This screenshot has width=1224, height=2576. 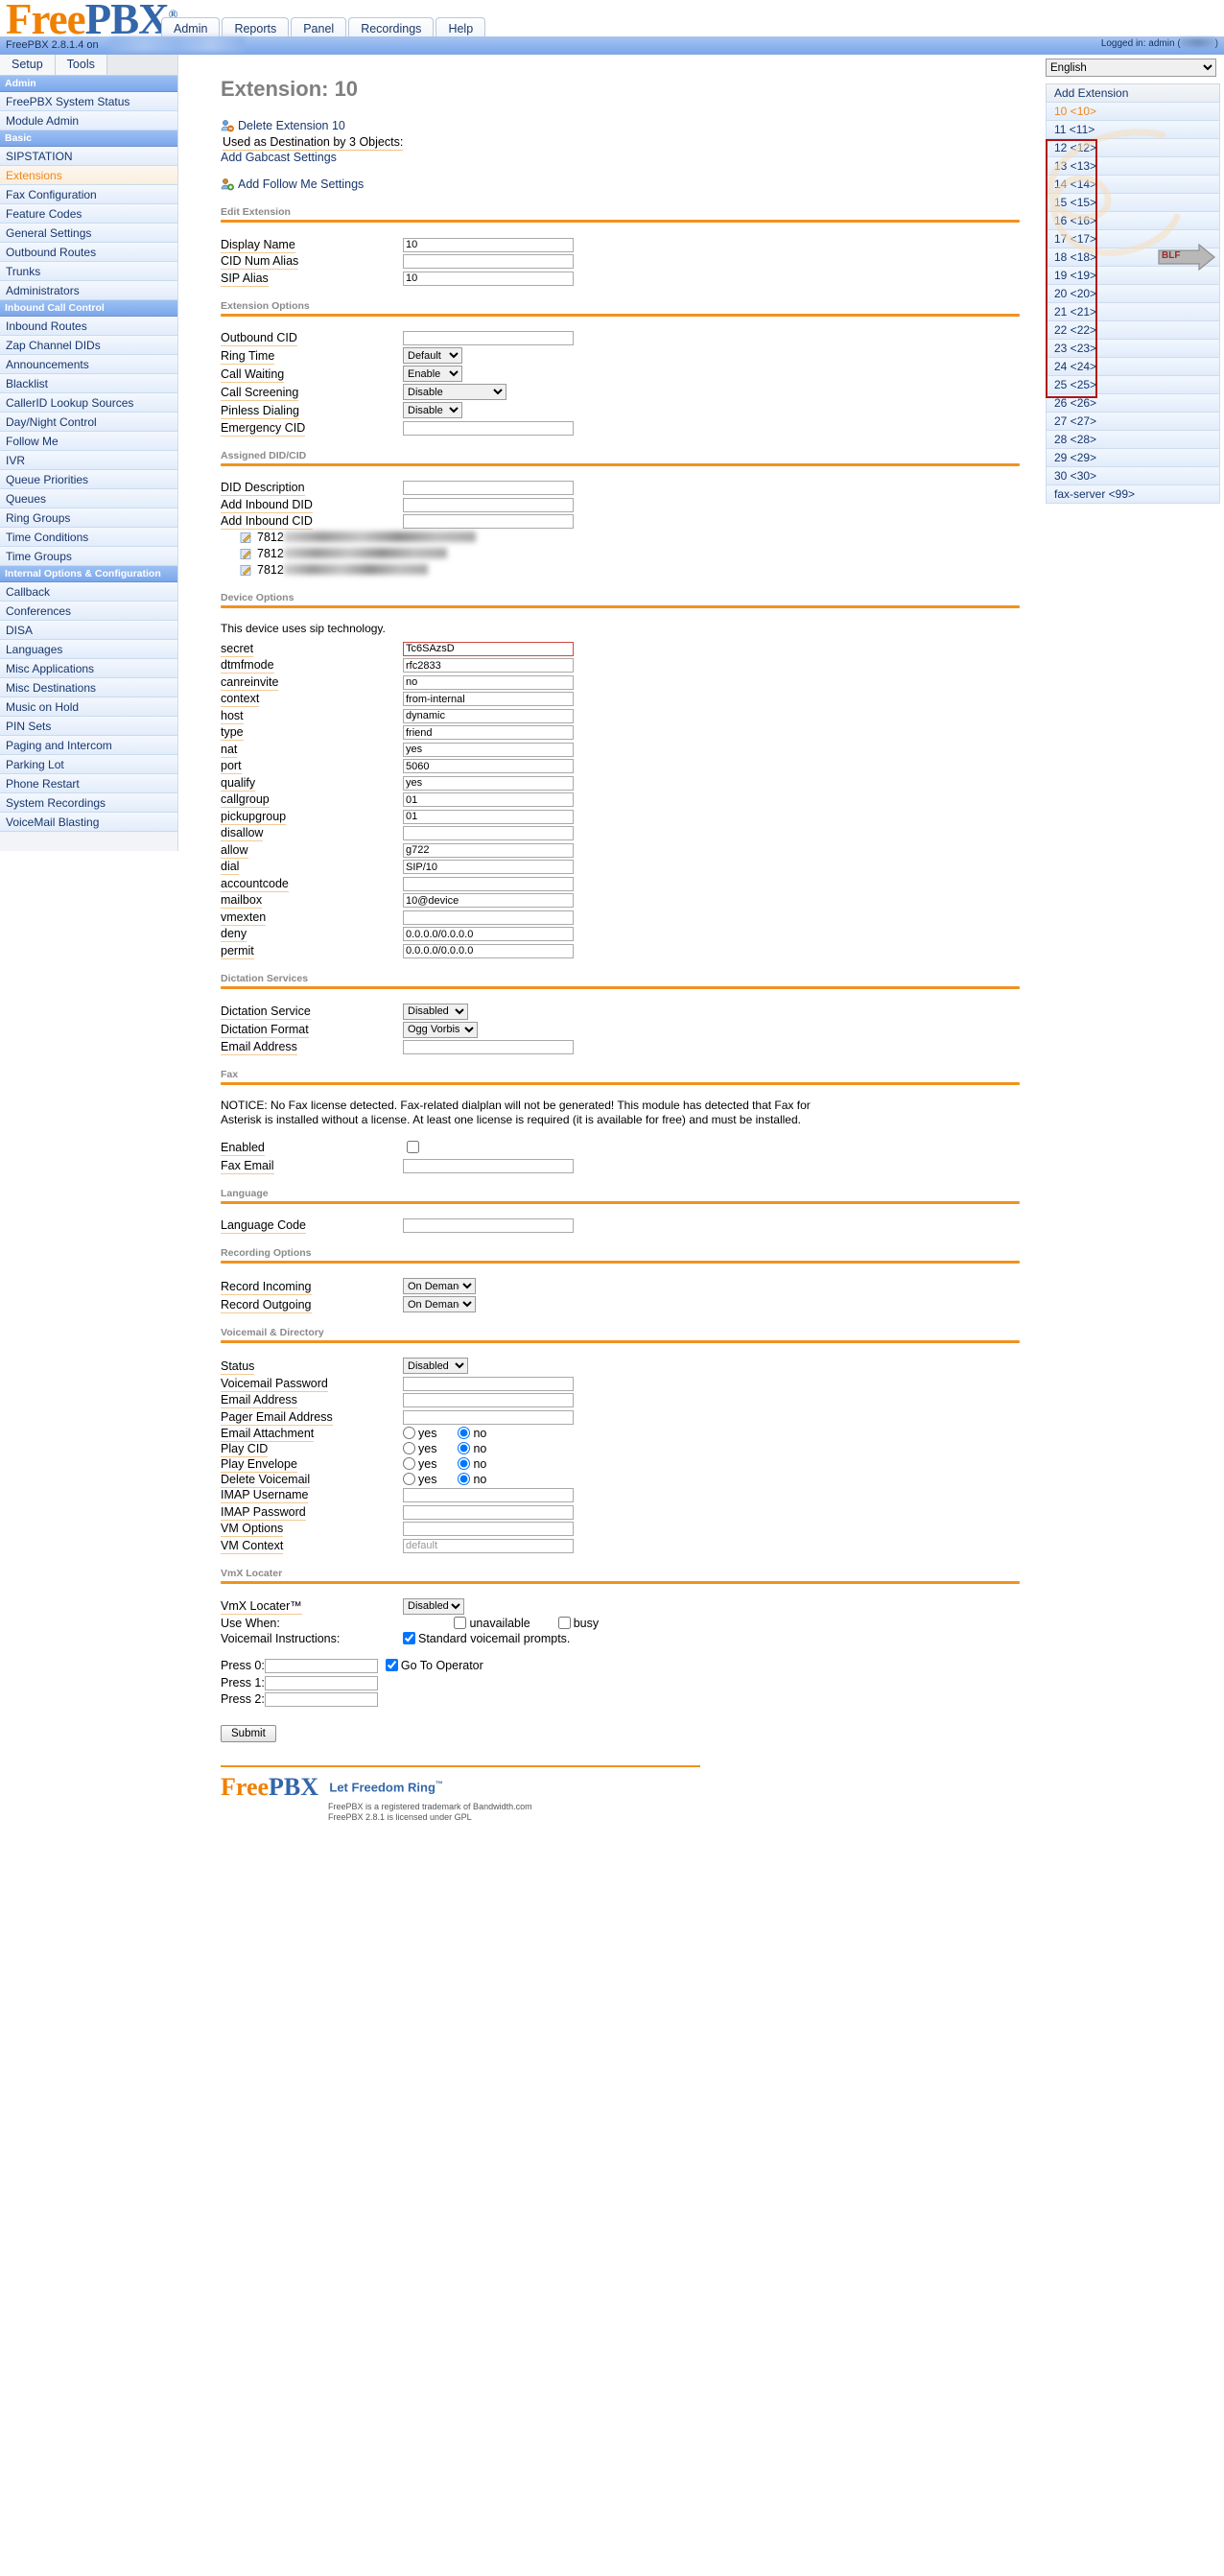 I want to click on play-envelope-no-option: no, so click(x=472, y=1464).